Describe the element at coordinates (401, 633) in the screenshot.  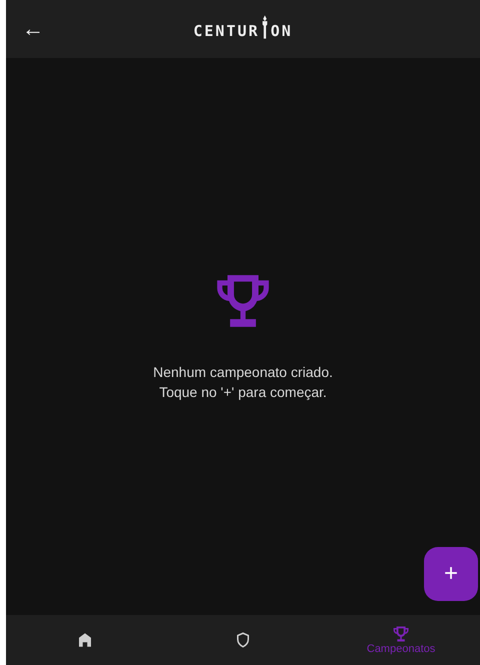
I see `trophy-icon` at that location.